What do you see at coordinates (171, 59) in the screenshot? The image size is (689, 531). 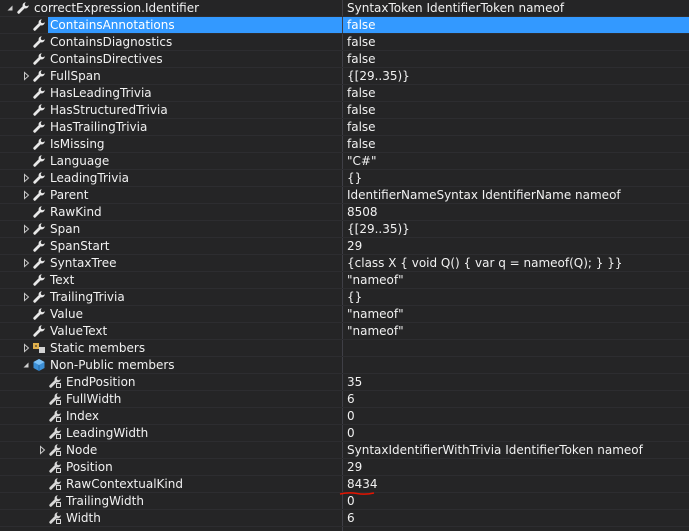 I see `property-name-cell: ContainsDirectives` at bounding box center [171, 59].